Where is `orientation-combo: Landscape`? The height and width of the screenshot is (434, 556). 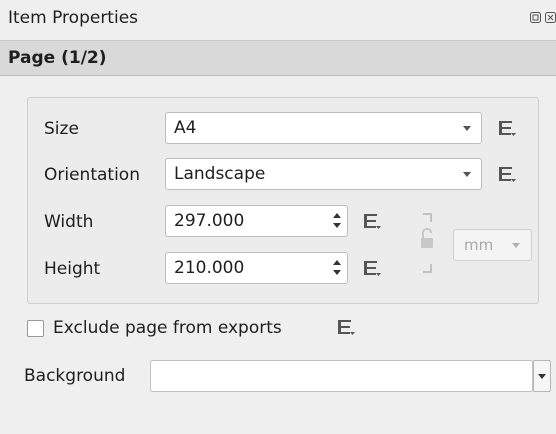
orientation-combo: Landscape is located at coordinates (323, 174).